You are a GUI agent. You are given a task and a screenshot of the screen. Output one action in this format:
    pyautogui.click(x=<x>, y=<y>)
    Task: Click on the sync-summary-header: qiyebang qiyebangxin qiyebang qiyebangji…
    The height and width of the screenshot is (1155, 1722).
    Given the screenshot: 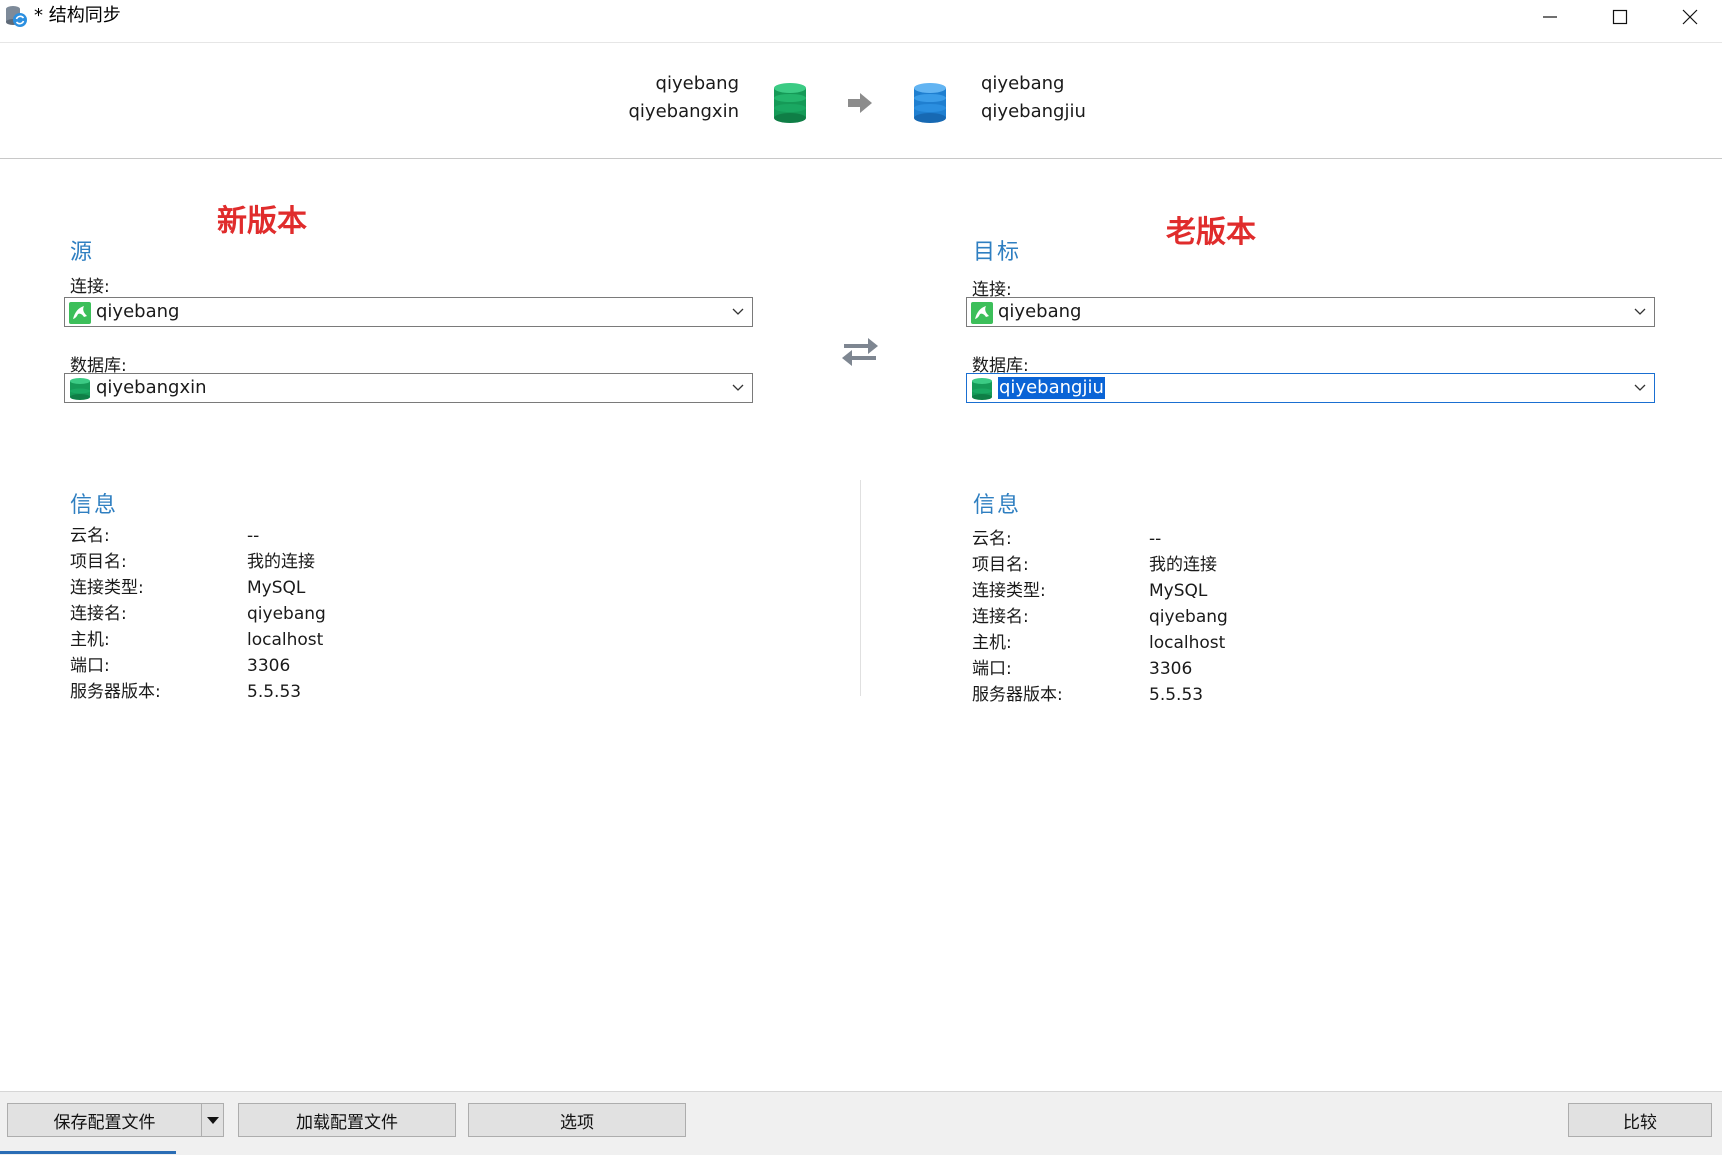 What is the action you would take?
    pyautogui.click(x=861, y=100)
    